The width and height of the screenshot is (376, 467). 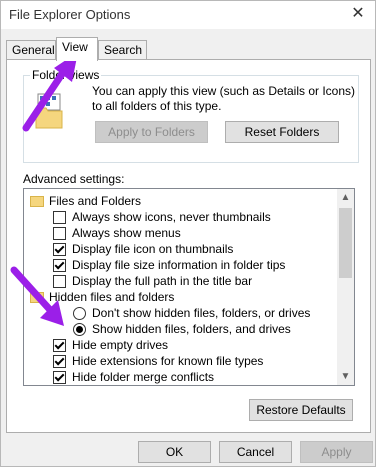 I want to click on folder-views-icon, so click(x=49, y=111).